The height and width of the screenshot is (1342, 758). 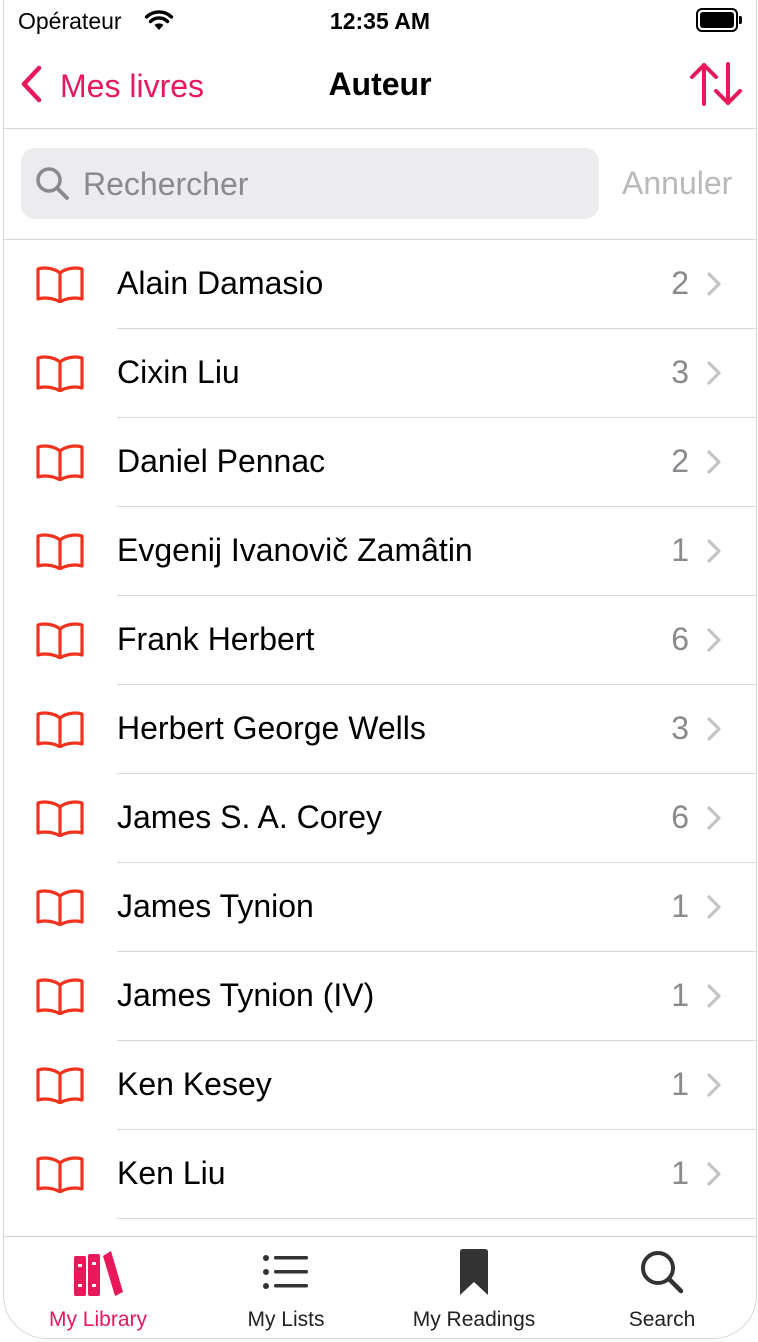 What do you see at coordinates (215, 906) in the screenshot?
I see `author-name: James Tynion` at bounding box center [215, 906].